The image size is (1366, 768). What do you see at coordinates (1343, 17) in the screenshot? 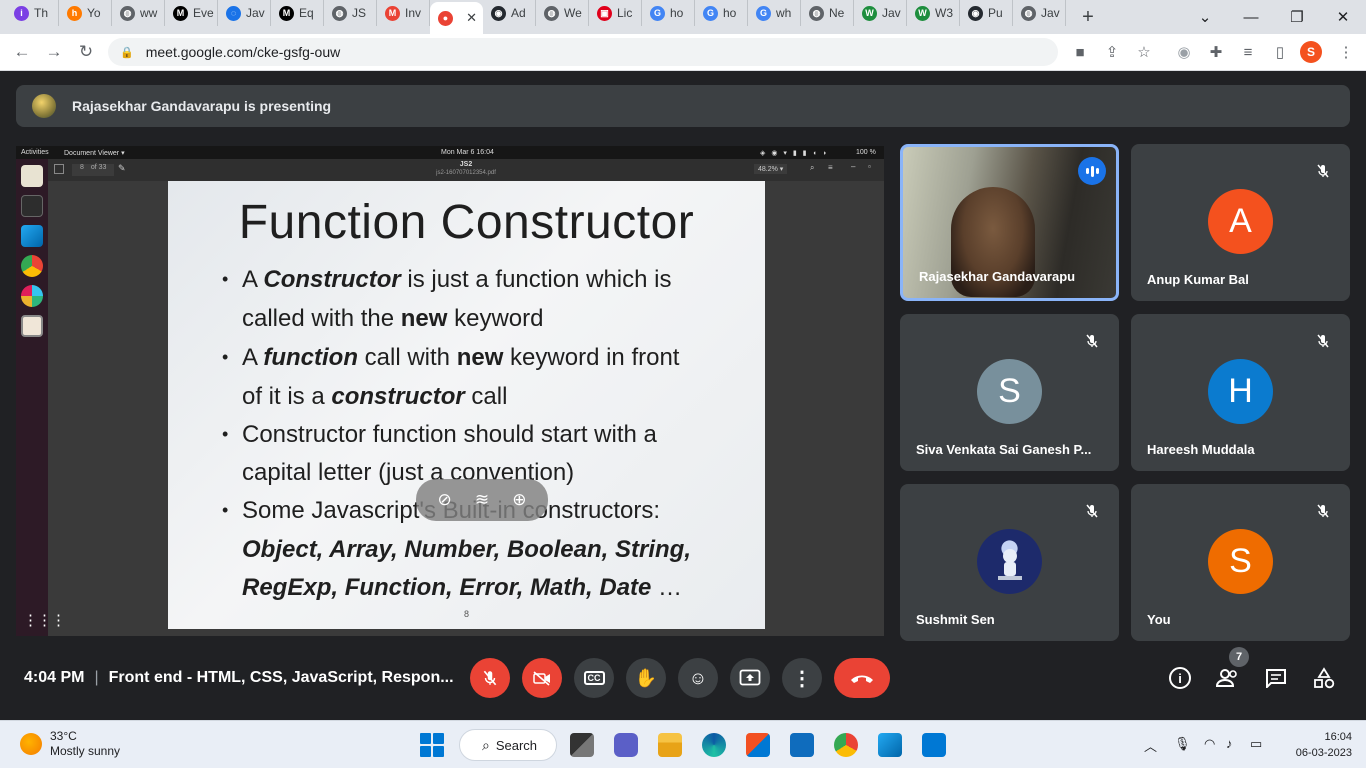
I see `close-window-button: ✕` at bounding box center [1343, 17].